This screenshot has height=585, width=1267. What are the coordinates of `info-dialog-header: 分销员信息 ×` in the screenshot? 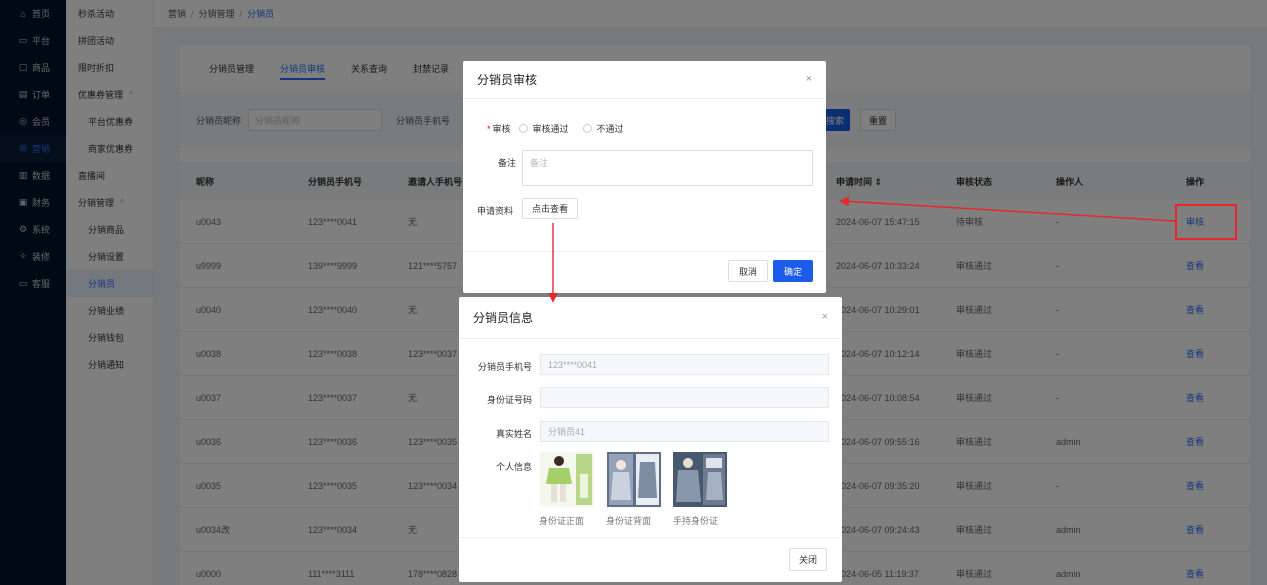 It's located at (650, 318).